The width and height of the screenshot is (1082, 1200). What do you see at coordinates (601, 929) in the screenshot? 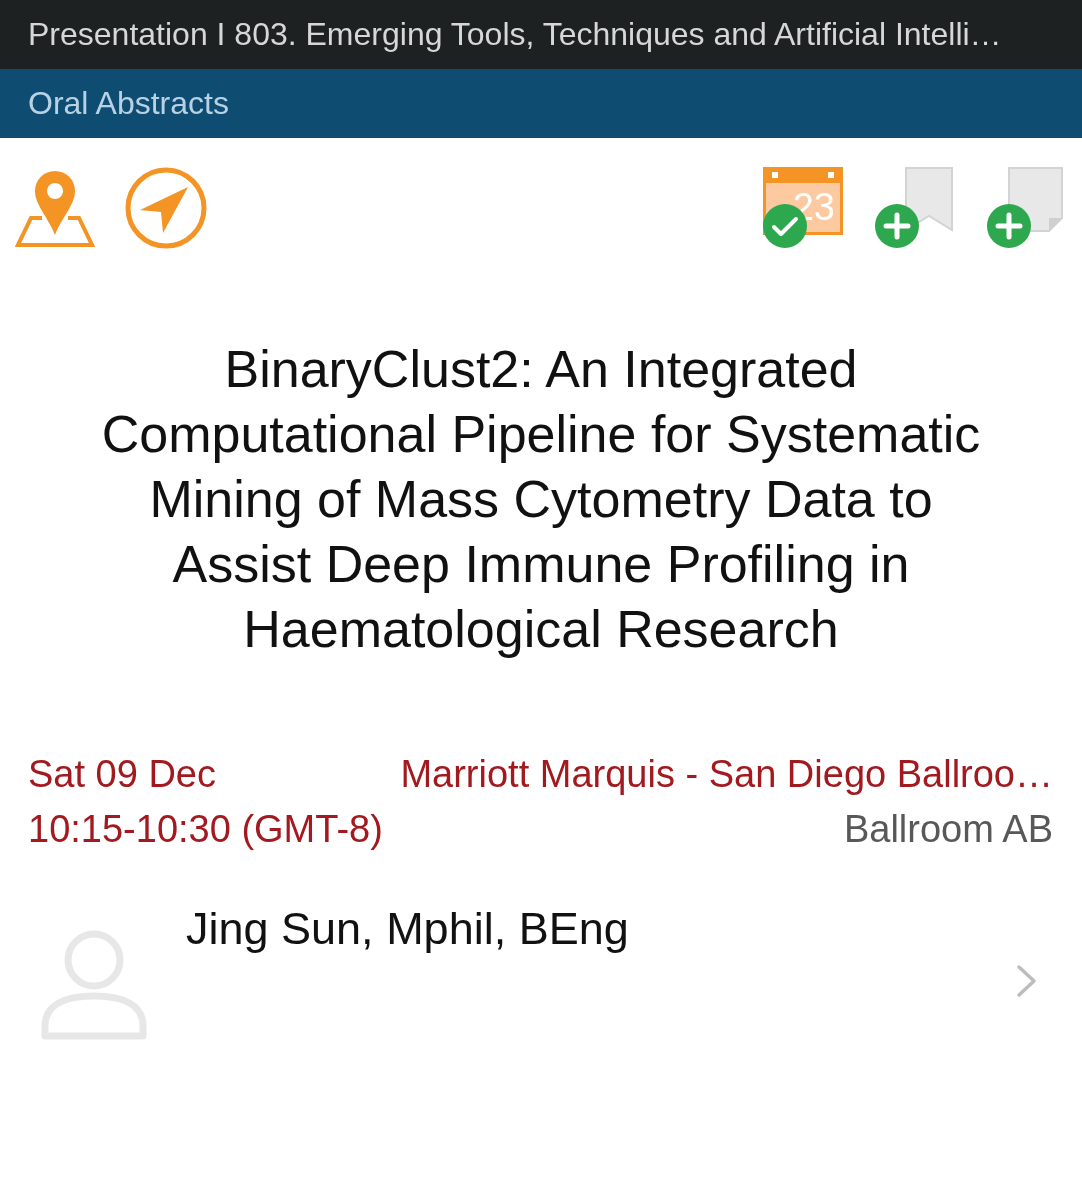
I see `speaker-name: Jing Sun, Mphil, BEng` at bounding box center [601, 929].